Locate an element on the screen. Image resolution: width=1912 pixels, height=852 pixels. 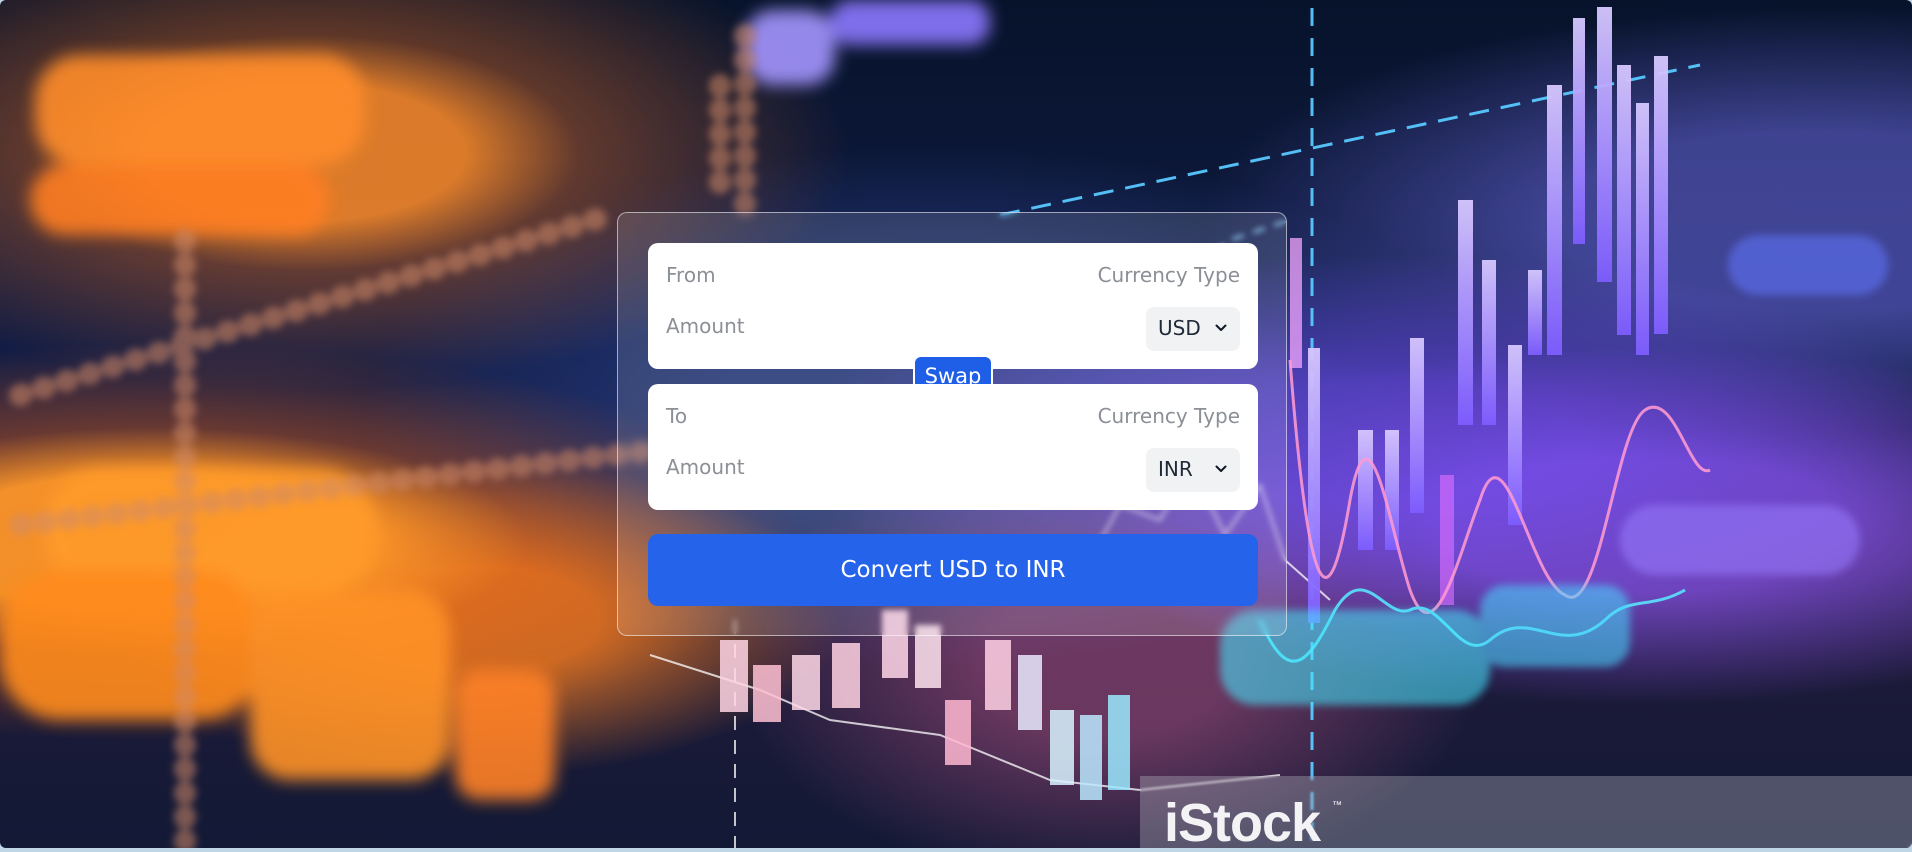
to-label: To is located at coordinates (677, 416).